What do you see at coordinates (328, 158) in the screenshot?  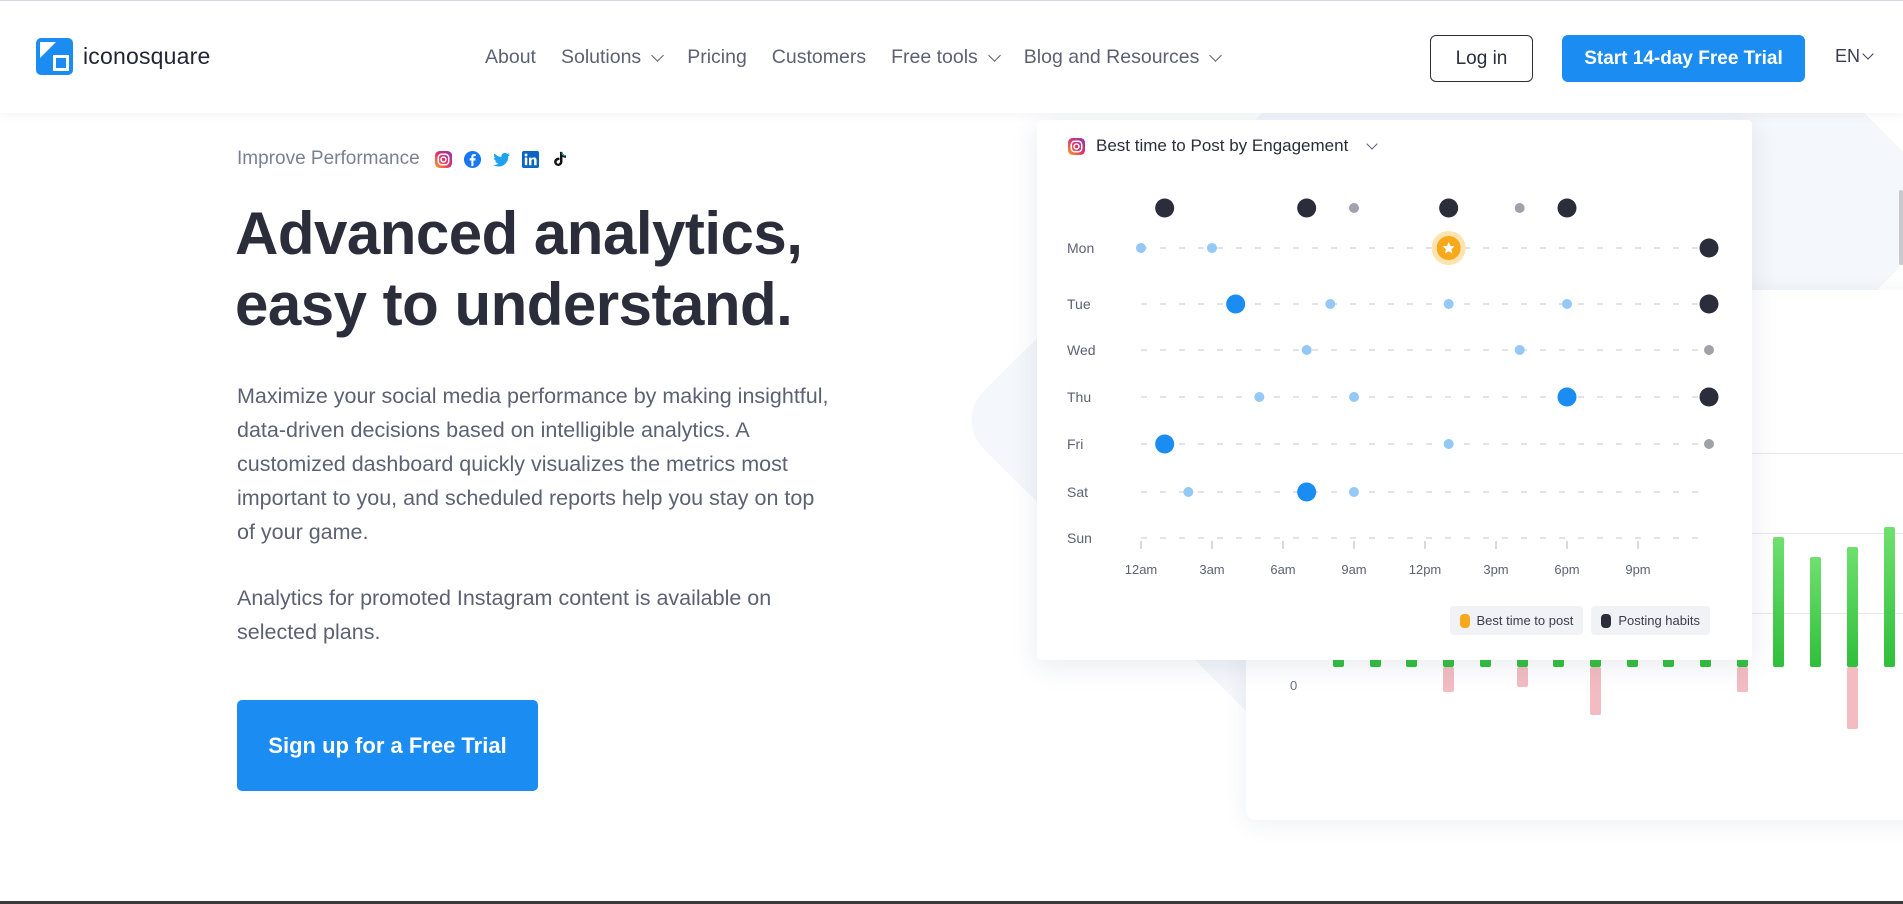 I see `eyebrow-label: Improve Performance` at bounding box center [328, 158].